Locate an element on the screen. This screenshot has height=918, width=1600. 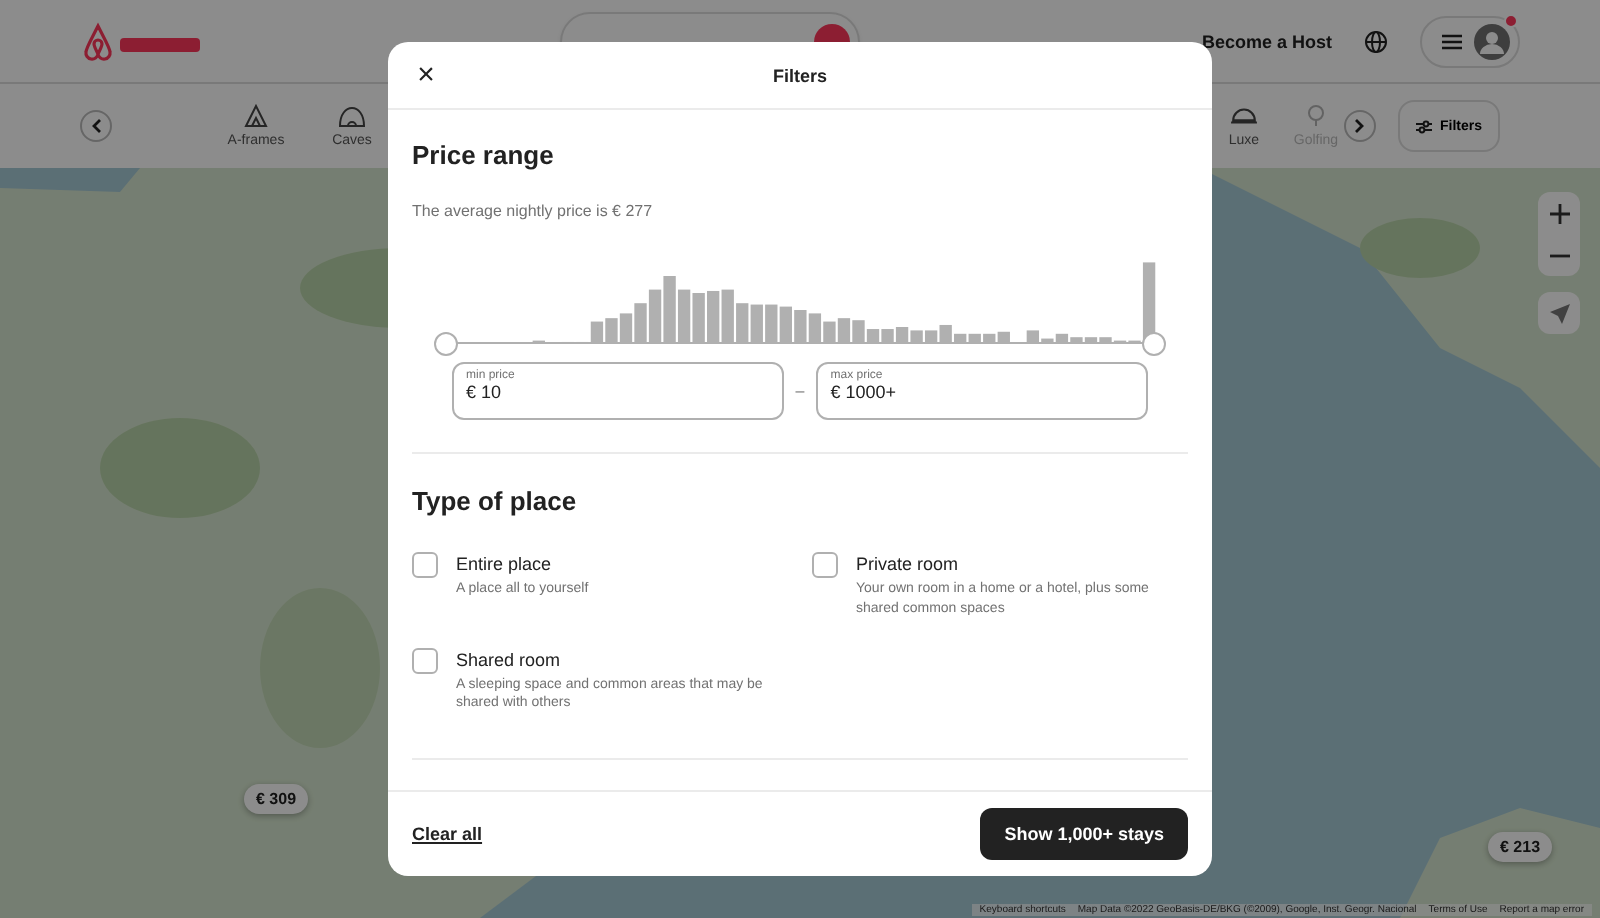
sliders-icon is located at coordinates (1423, 126).